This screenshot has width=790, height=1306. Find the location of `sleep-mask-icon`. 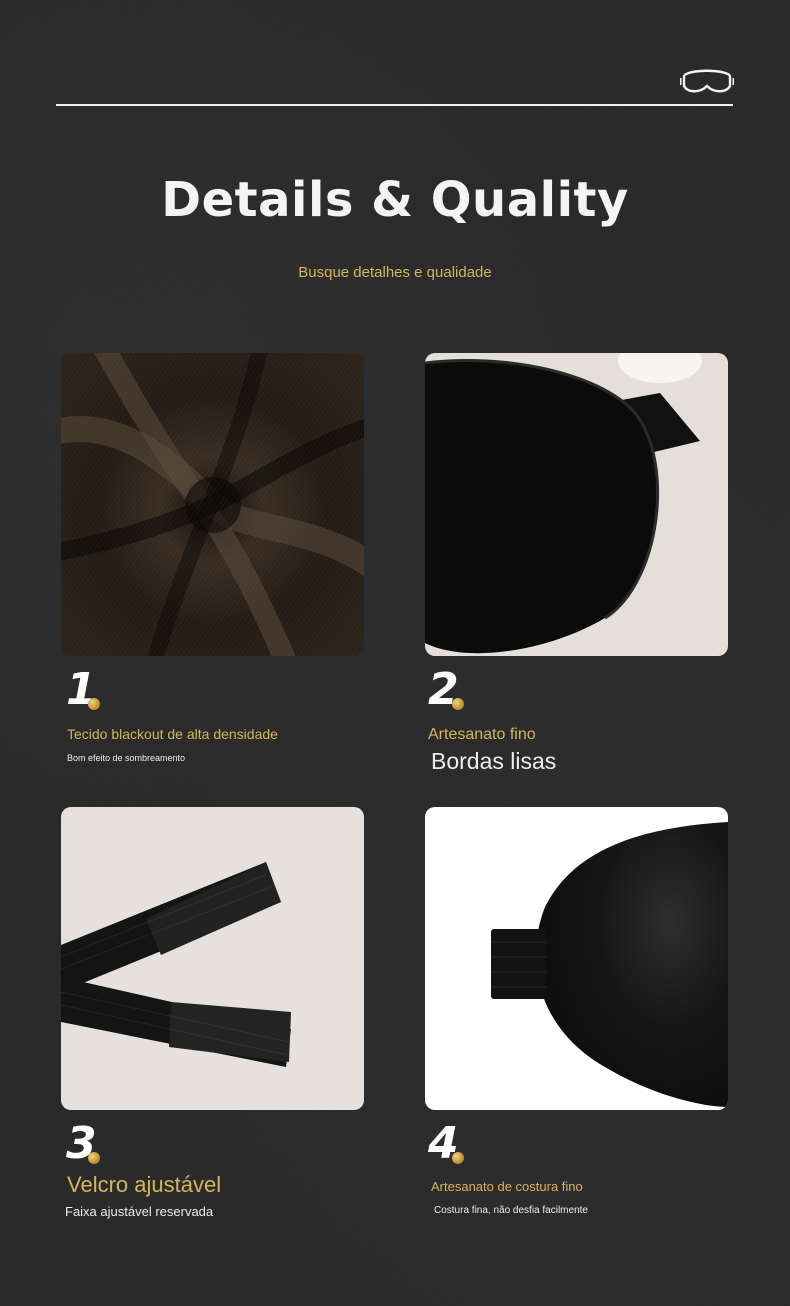

sleep-mask-icon is located at coordinates (707, 81).